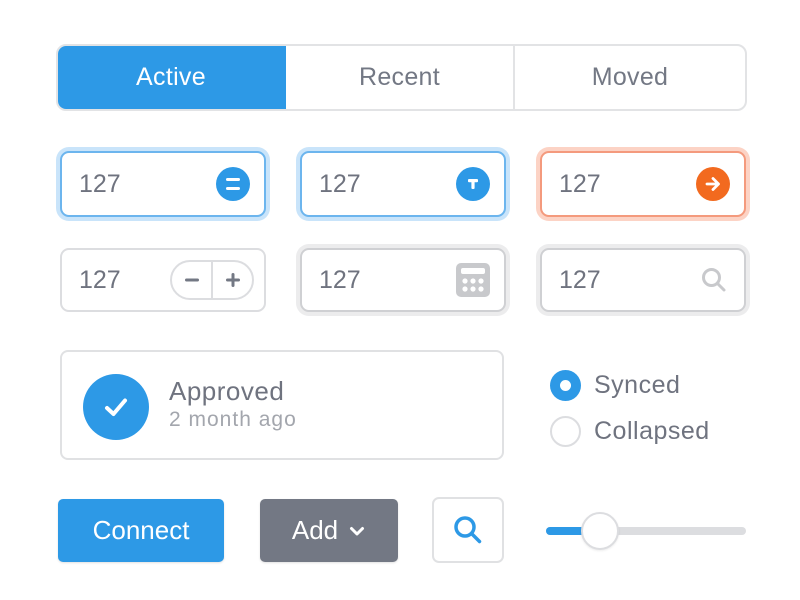 Image resolution: width=800 pixels, height=600 pixels. I want to click on arrow-right-icon, so click(713, 184).